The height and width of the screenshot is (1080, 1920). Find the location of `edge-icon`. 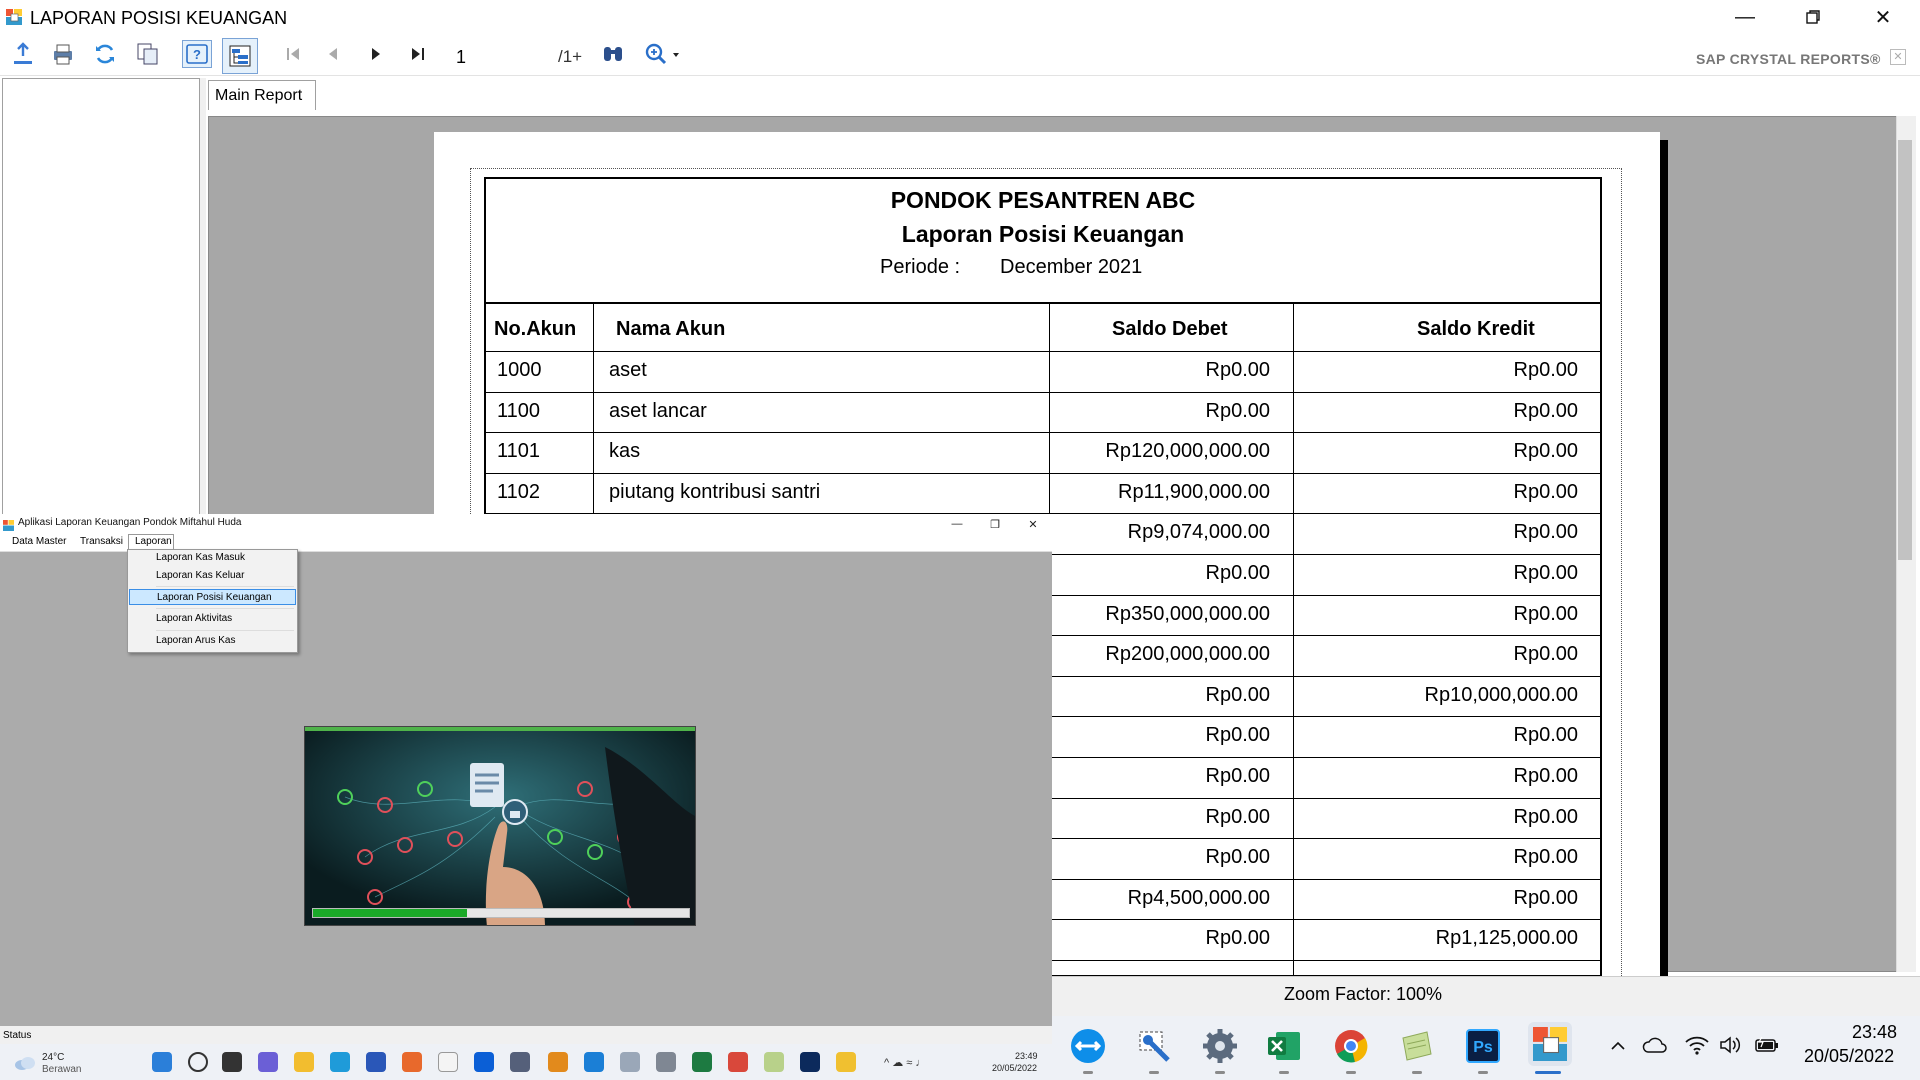

edge-icon is located at coordinates (340, 1062).